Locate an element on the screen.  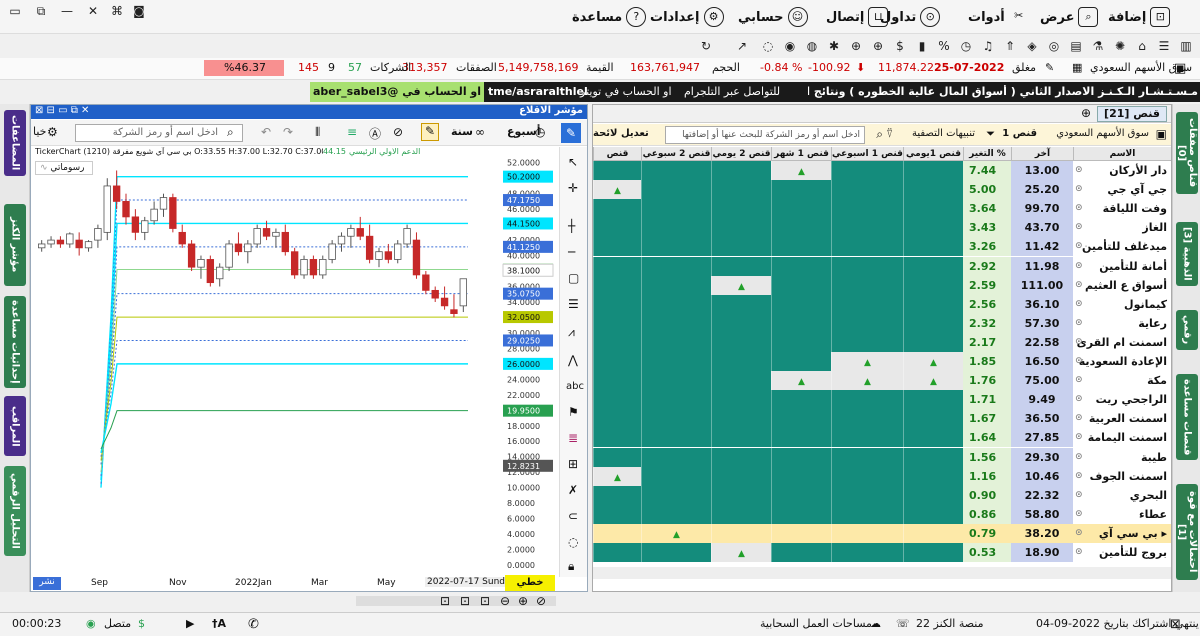
tag-icon: ⌂ is located at coordinates (1142, 46).